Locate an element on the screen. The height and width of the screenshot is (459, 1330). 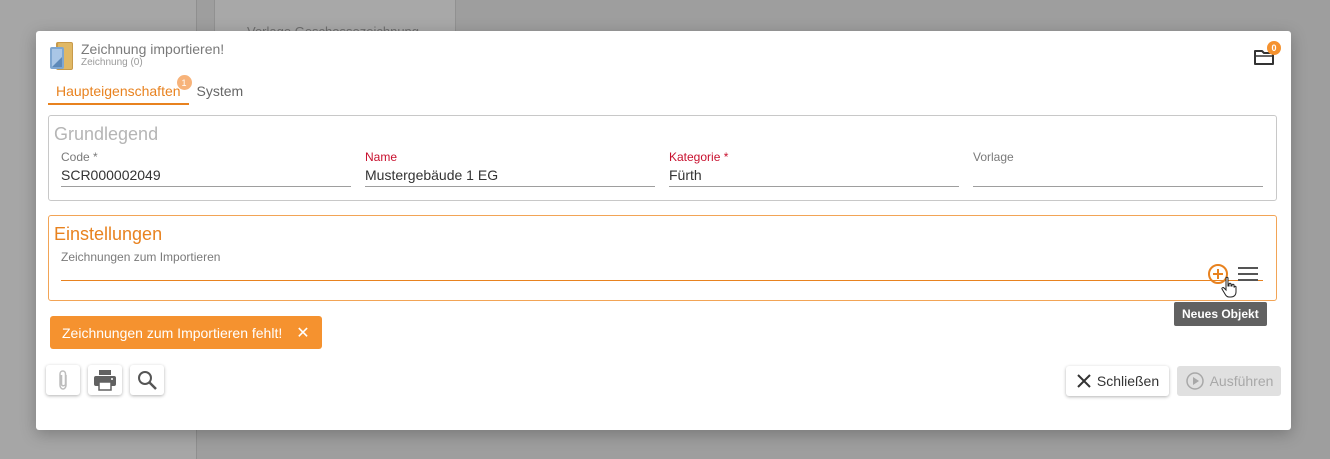
hand-cursor-icon is located at coordinates (1229, 287).